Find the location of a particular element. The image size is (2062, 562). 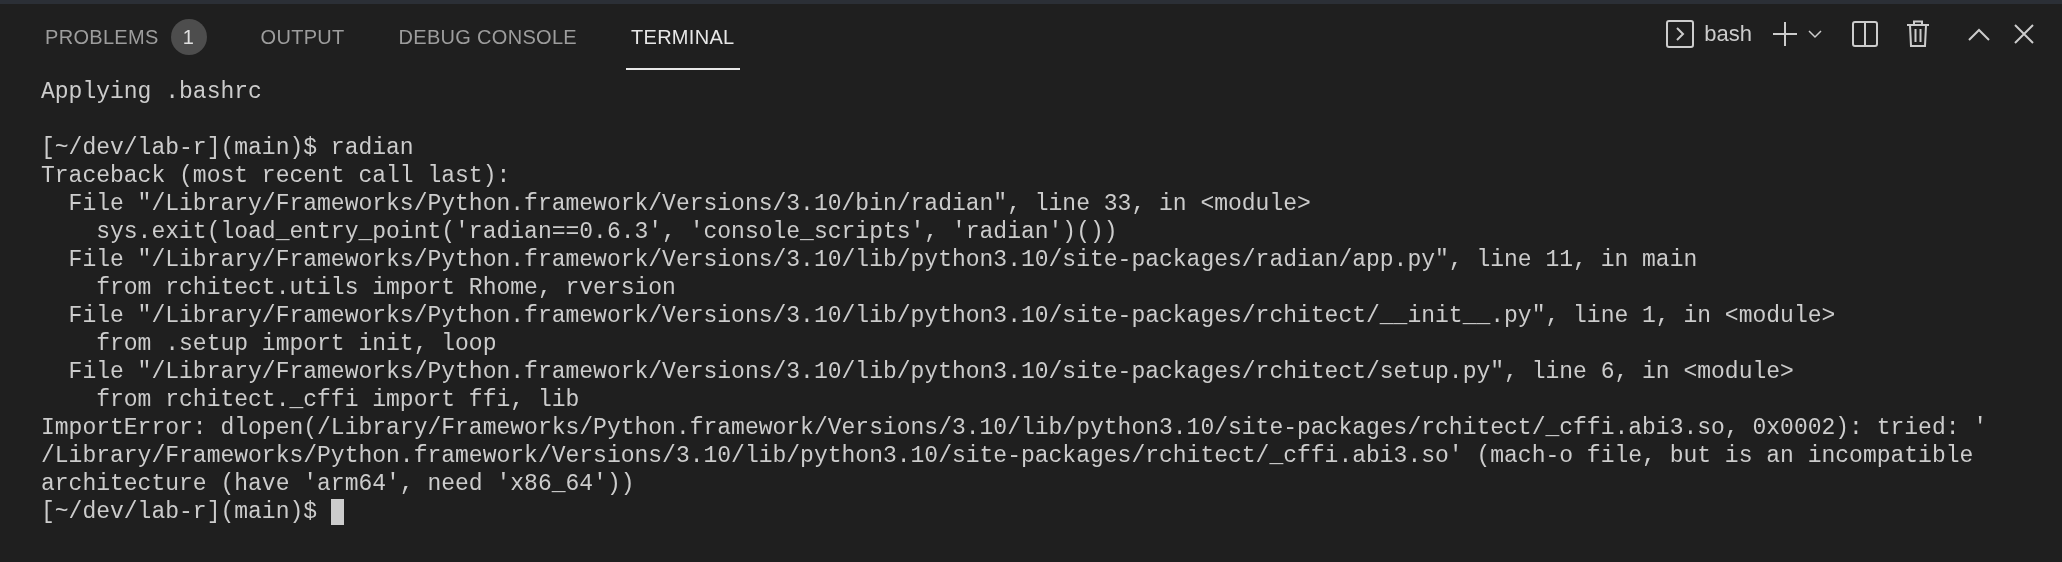

terminal-line: File "/Library/Frameworks/Python.framework/Versions/3.10/lib/python3.10/site-packages/rchitect/__init__.py", line 1, in <module> is located at coordinates (952, 316).